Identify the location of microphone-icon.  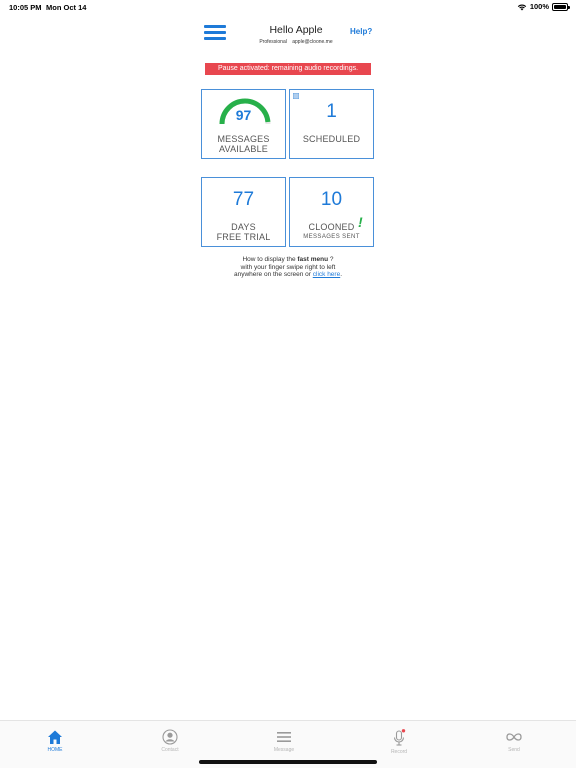
(399, 737).